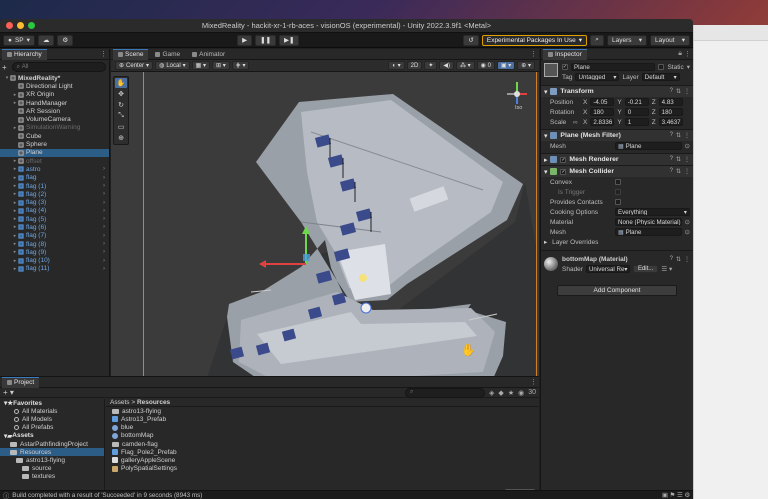 Image resolution: width=768 pixels, height=499 pixels. What do you see at coordinates (445, 392) in the screenshot?
I see `project-search-input: ⌕` at bounding box center [445, 392].